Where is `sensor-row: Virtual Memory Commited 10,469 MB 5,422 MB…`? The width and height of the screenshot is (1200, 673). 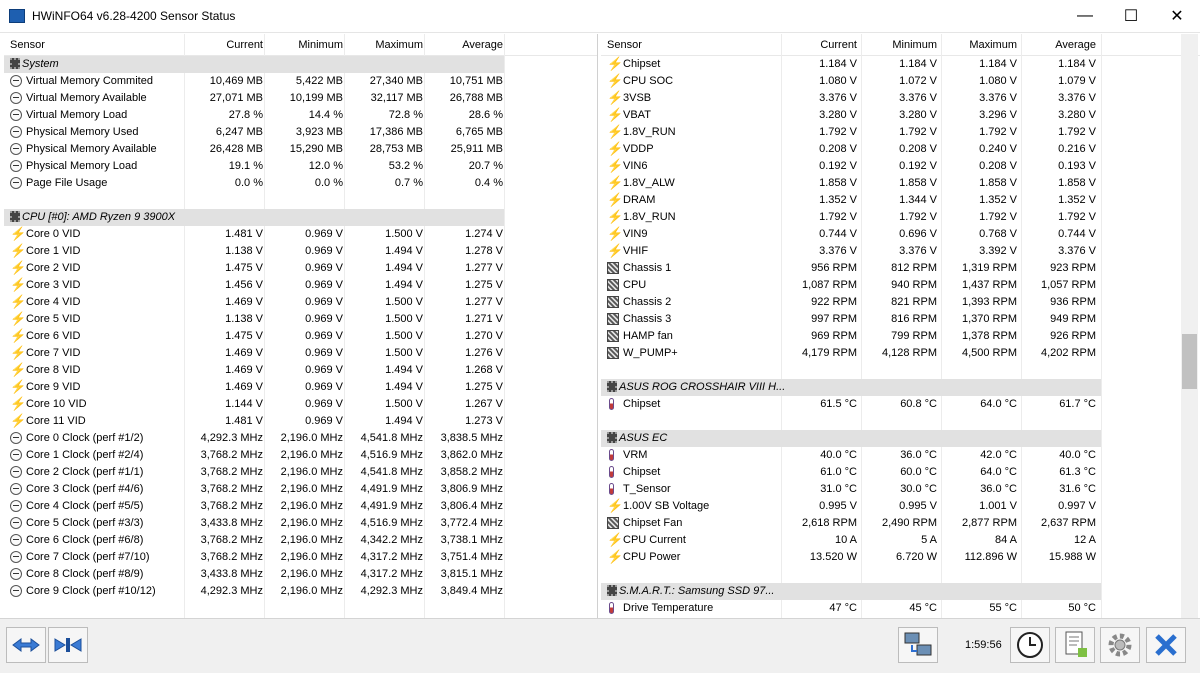 sensor-row: Virtual Memory Commited 10,469 MB 5,422 MB… is located at coordinates (300, 81).